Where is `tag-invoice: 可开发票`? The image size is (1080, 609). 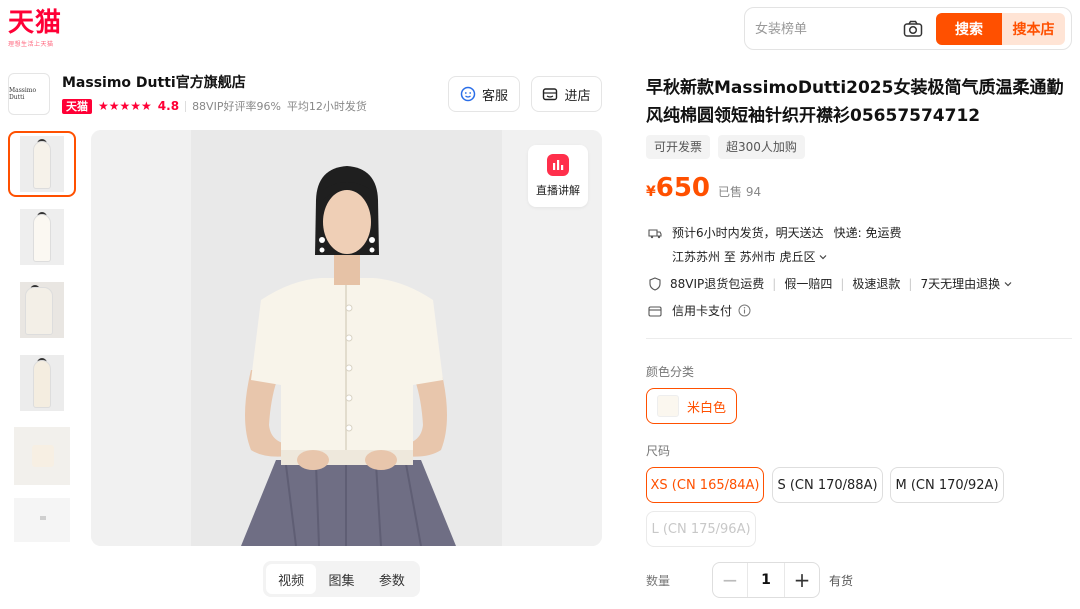 tag-invoice: 可开发票 is located at coordinates (678, 147).